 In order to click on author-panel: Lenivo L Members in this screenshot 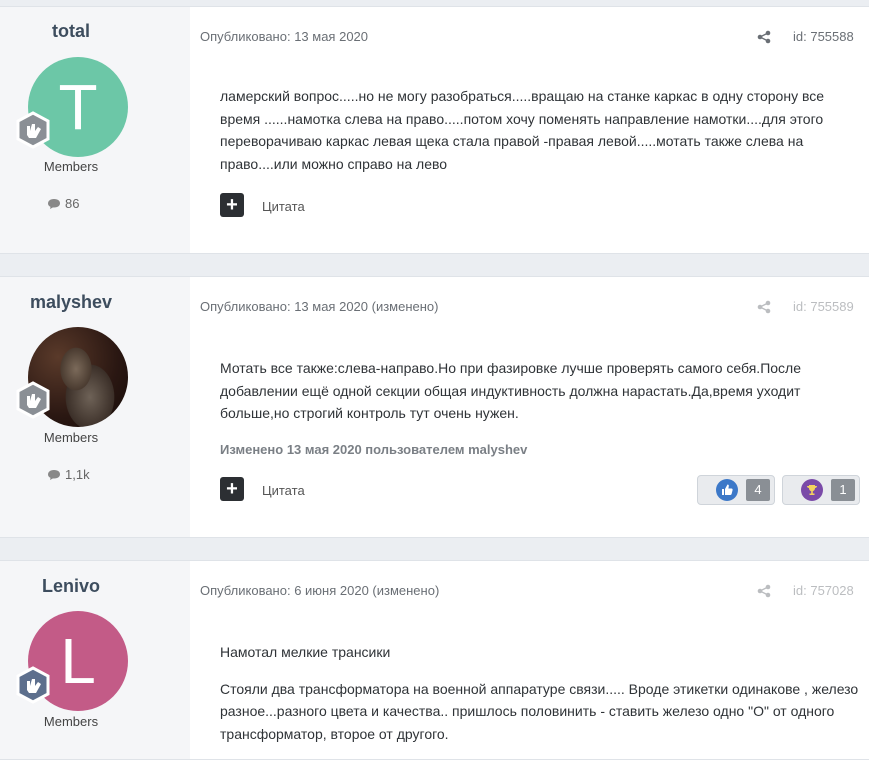, I will do `click(95, 660)`.